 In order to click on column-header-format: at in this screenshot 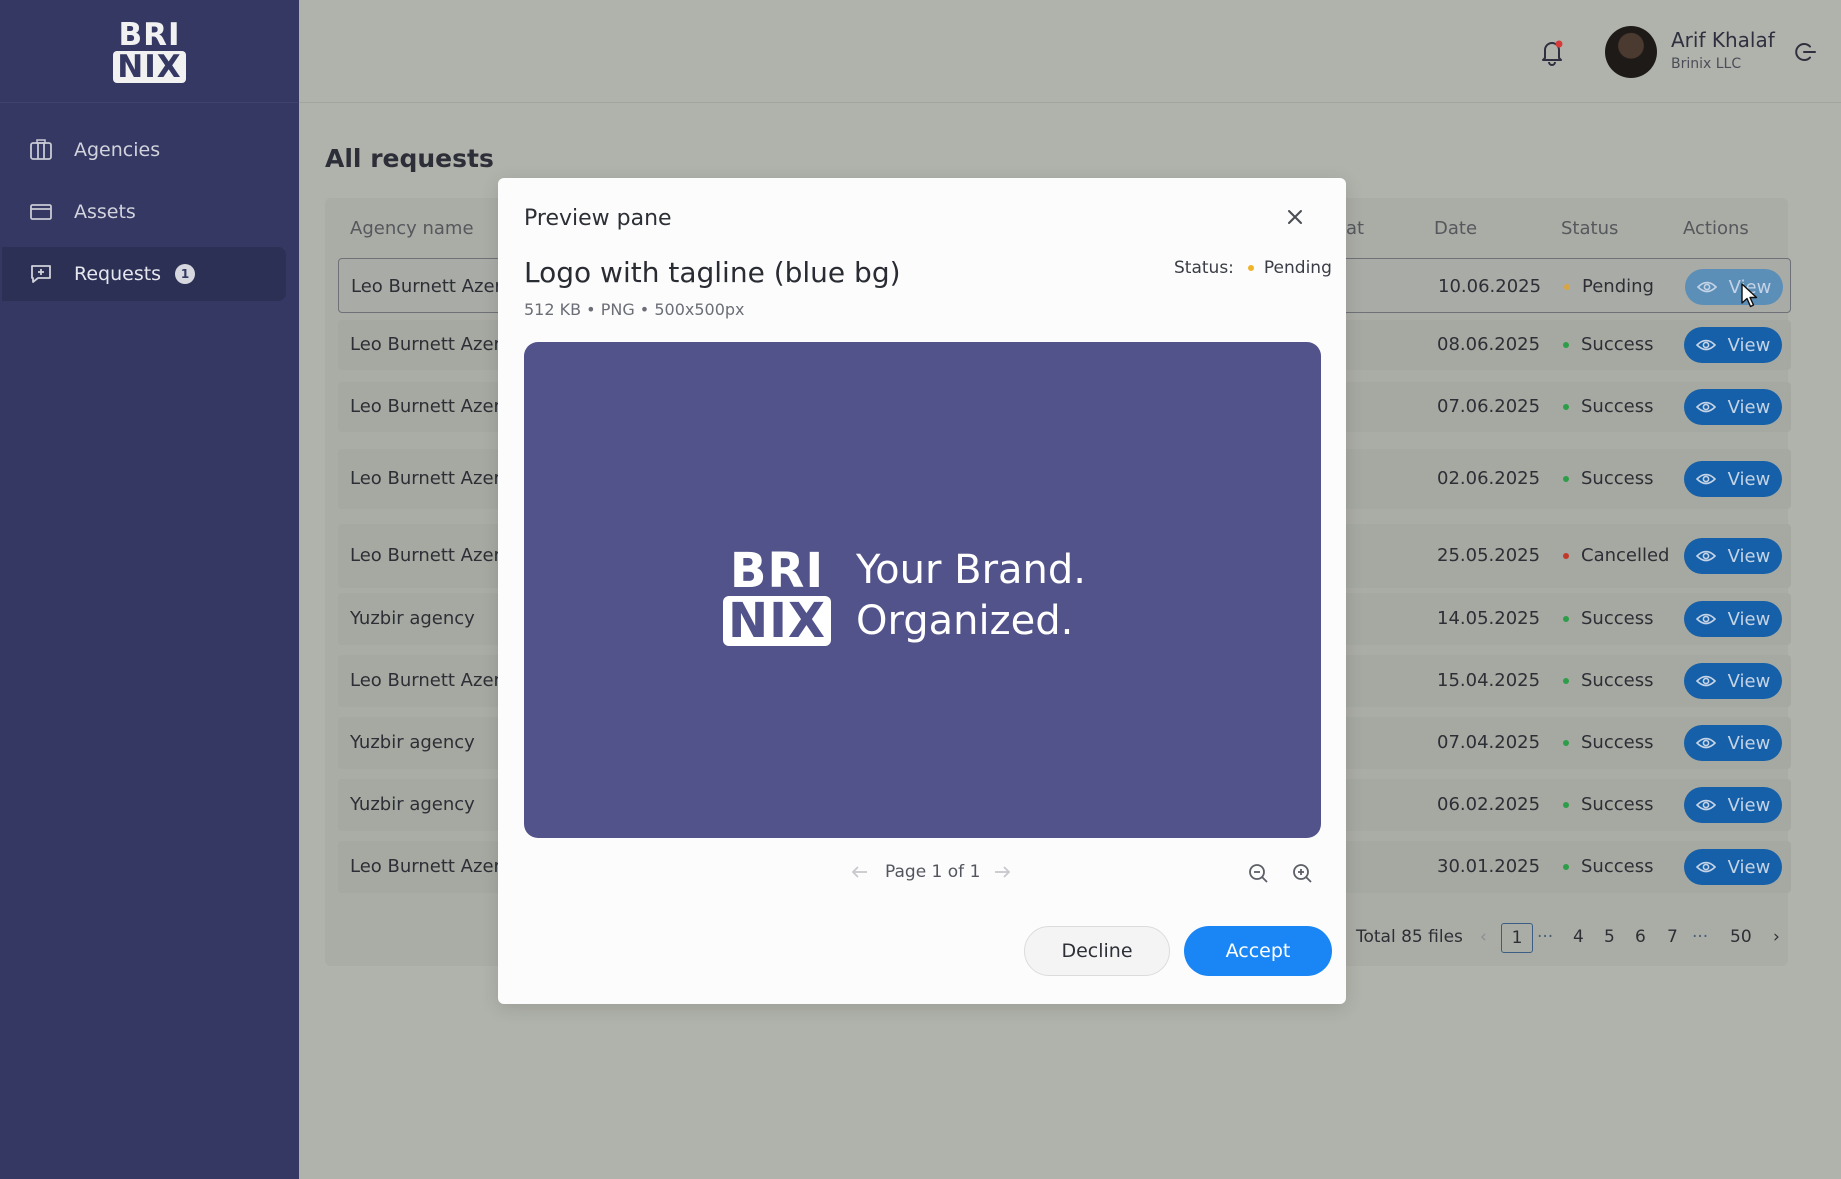, I will do `click(1355, 228)`.